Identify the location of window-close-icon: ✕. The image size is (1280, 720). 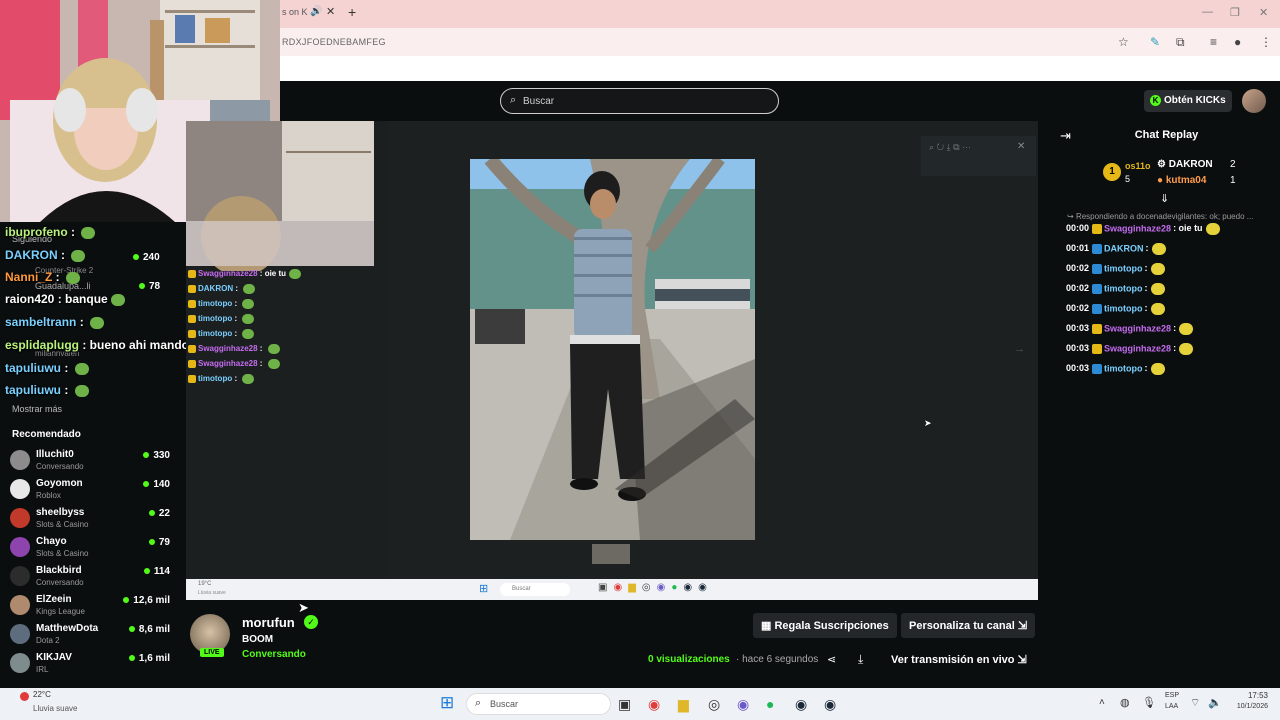
(1263, 12).